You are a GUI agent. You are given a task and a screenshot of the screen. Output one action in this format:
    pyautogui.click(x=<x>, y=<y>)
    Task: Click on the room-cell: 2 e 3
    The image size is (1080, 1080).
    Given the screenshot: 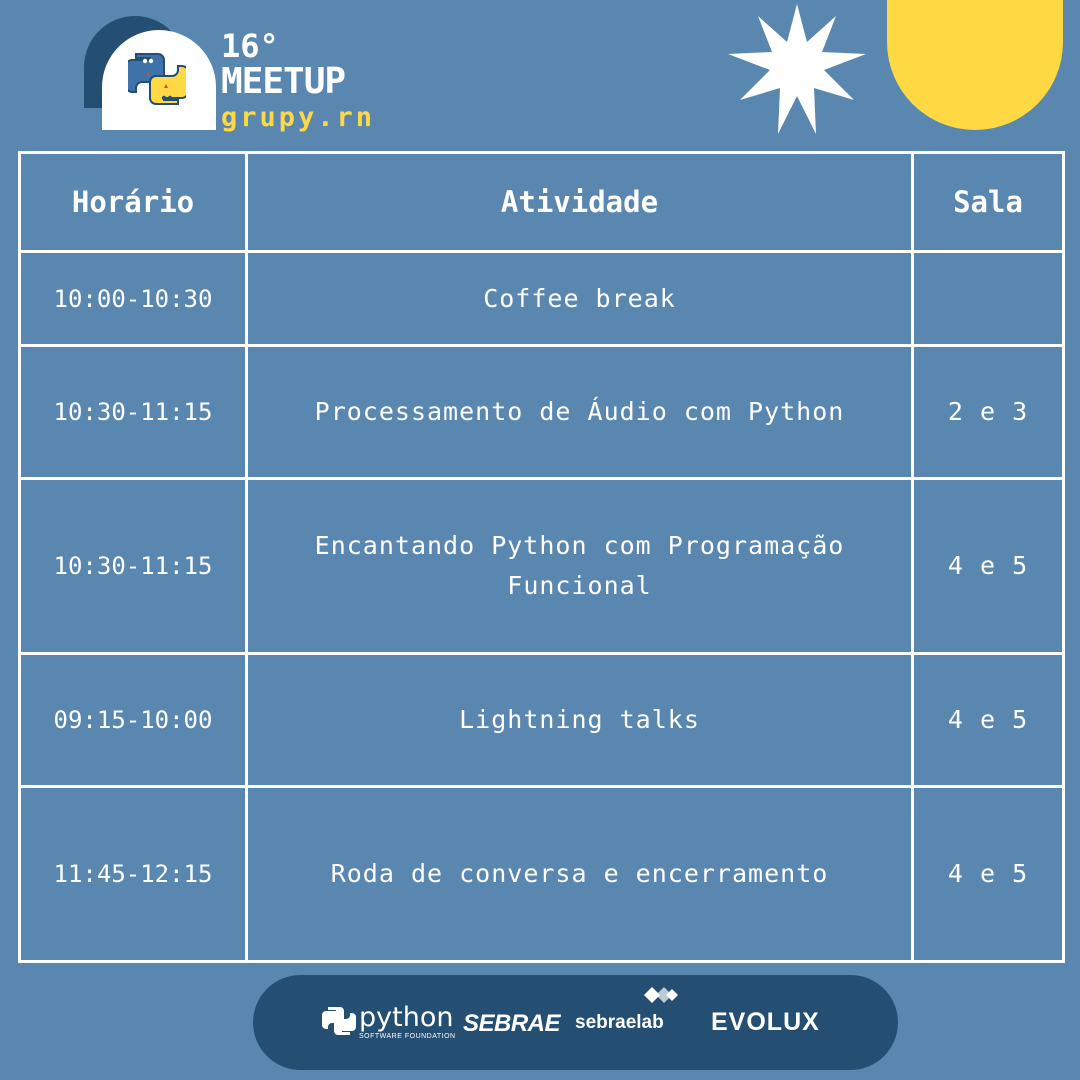 What is the action you would take?
    pyautogui.click(x=988, y=412)
    